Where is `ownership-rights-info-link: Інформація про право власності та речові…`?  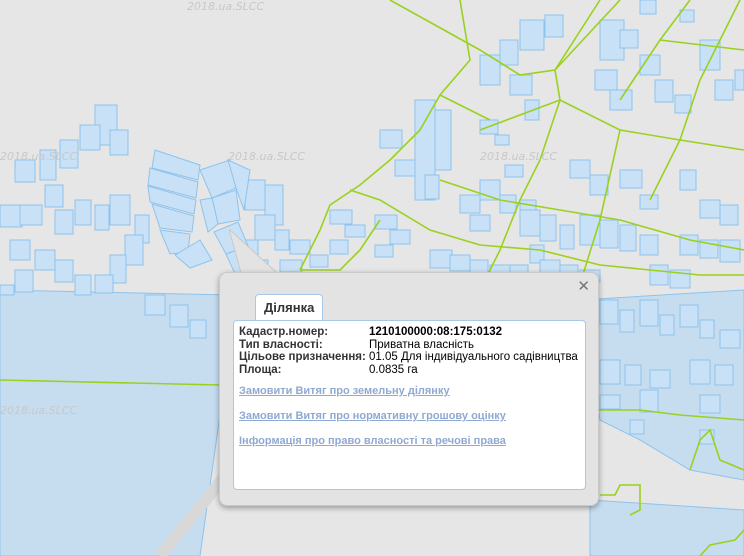 ownership-rights-info-link: Інформація про право власності та речові… is located at coordinates (372, 441).